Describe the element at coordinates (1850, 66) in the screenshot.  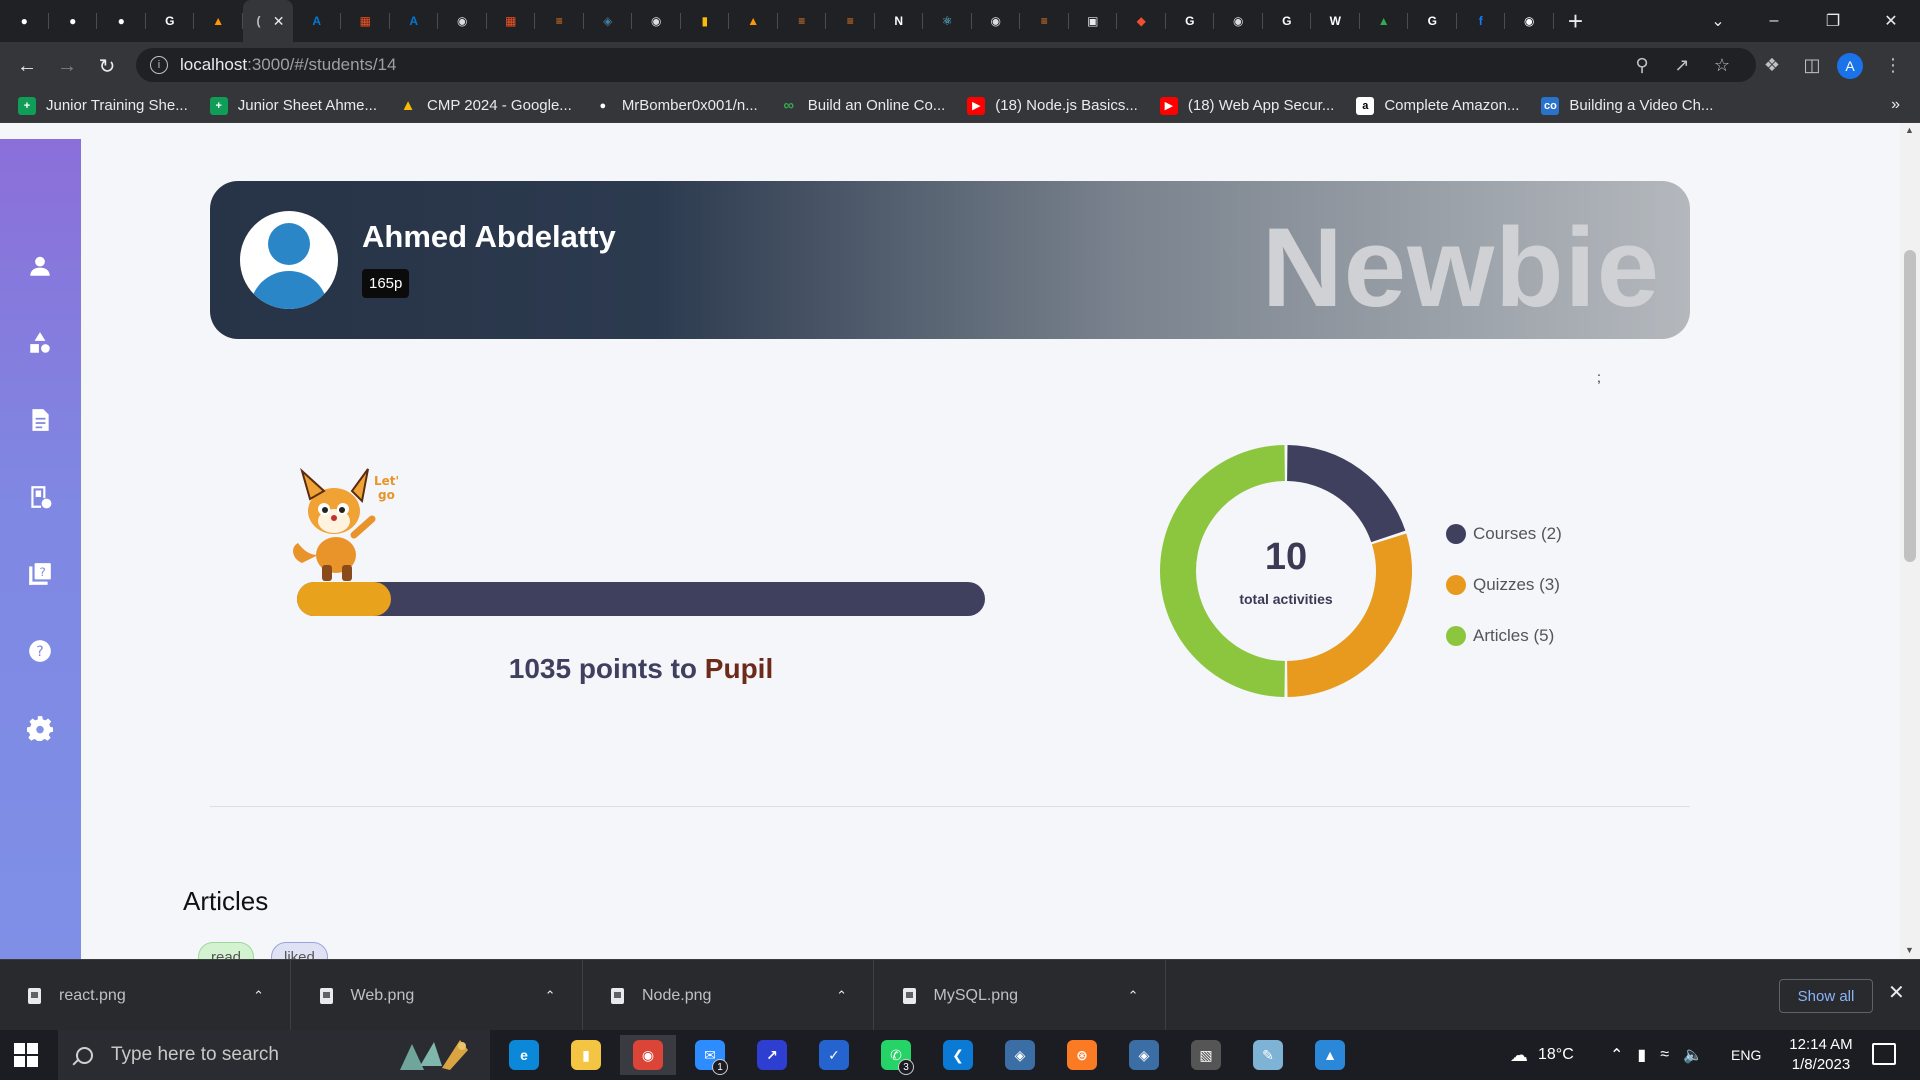
I see `profile-avatar: A` at that location.